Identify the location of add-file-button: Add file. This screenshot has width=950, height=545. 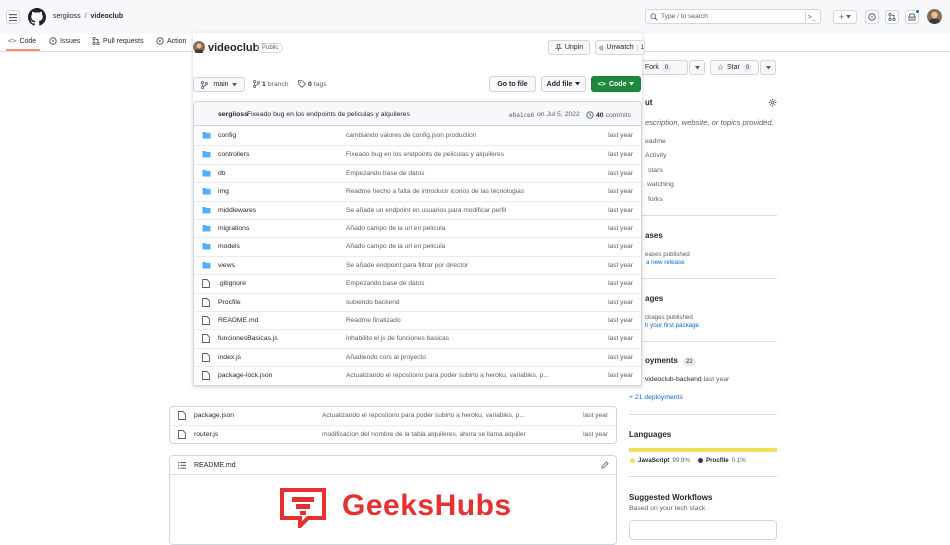
(563, 84).